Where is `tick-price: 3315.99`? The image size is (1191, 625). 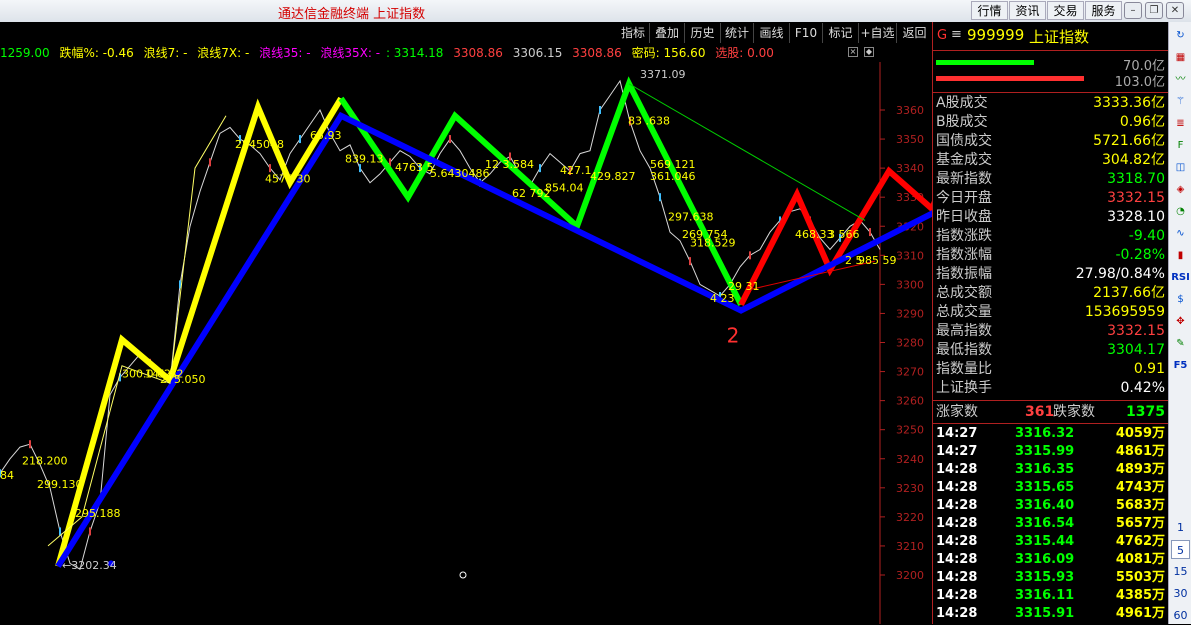 tick-price: 3315.99 is located at coordinates (1045, 451).